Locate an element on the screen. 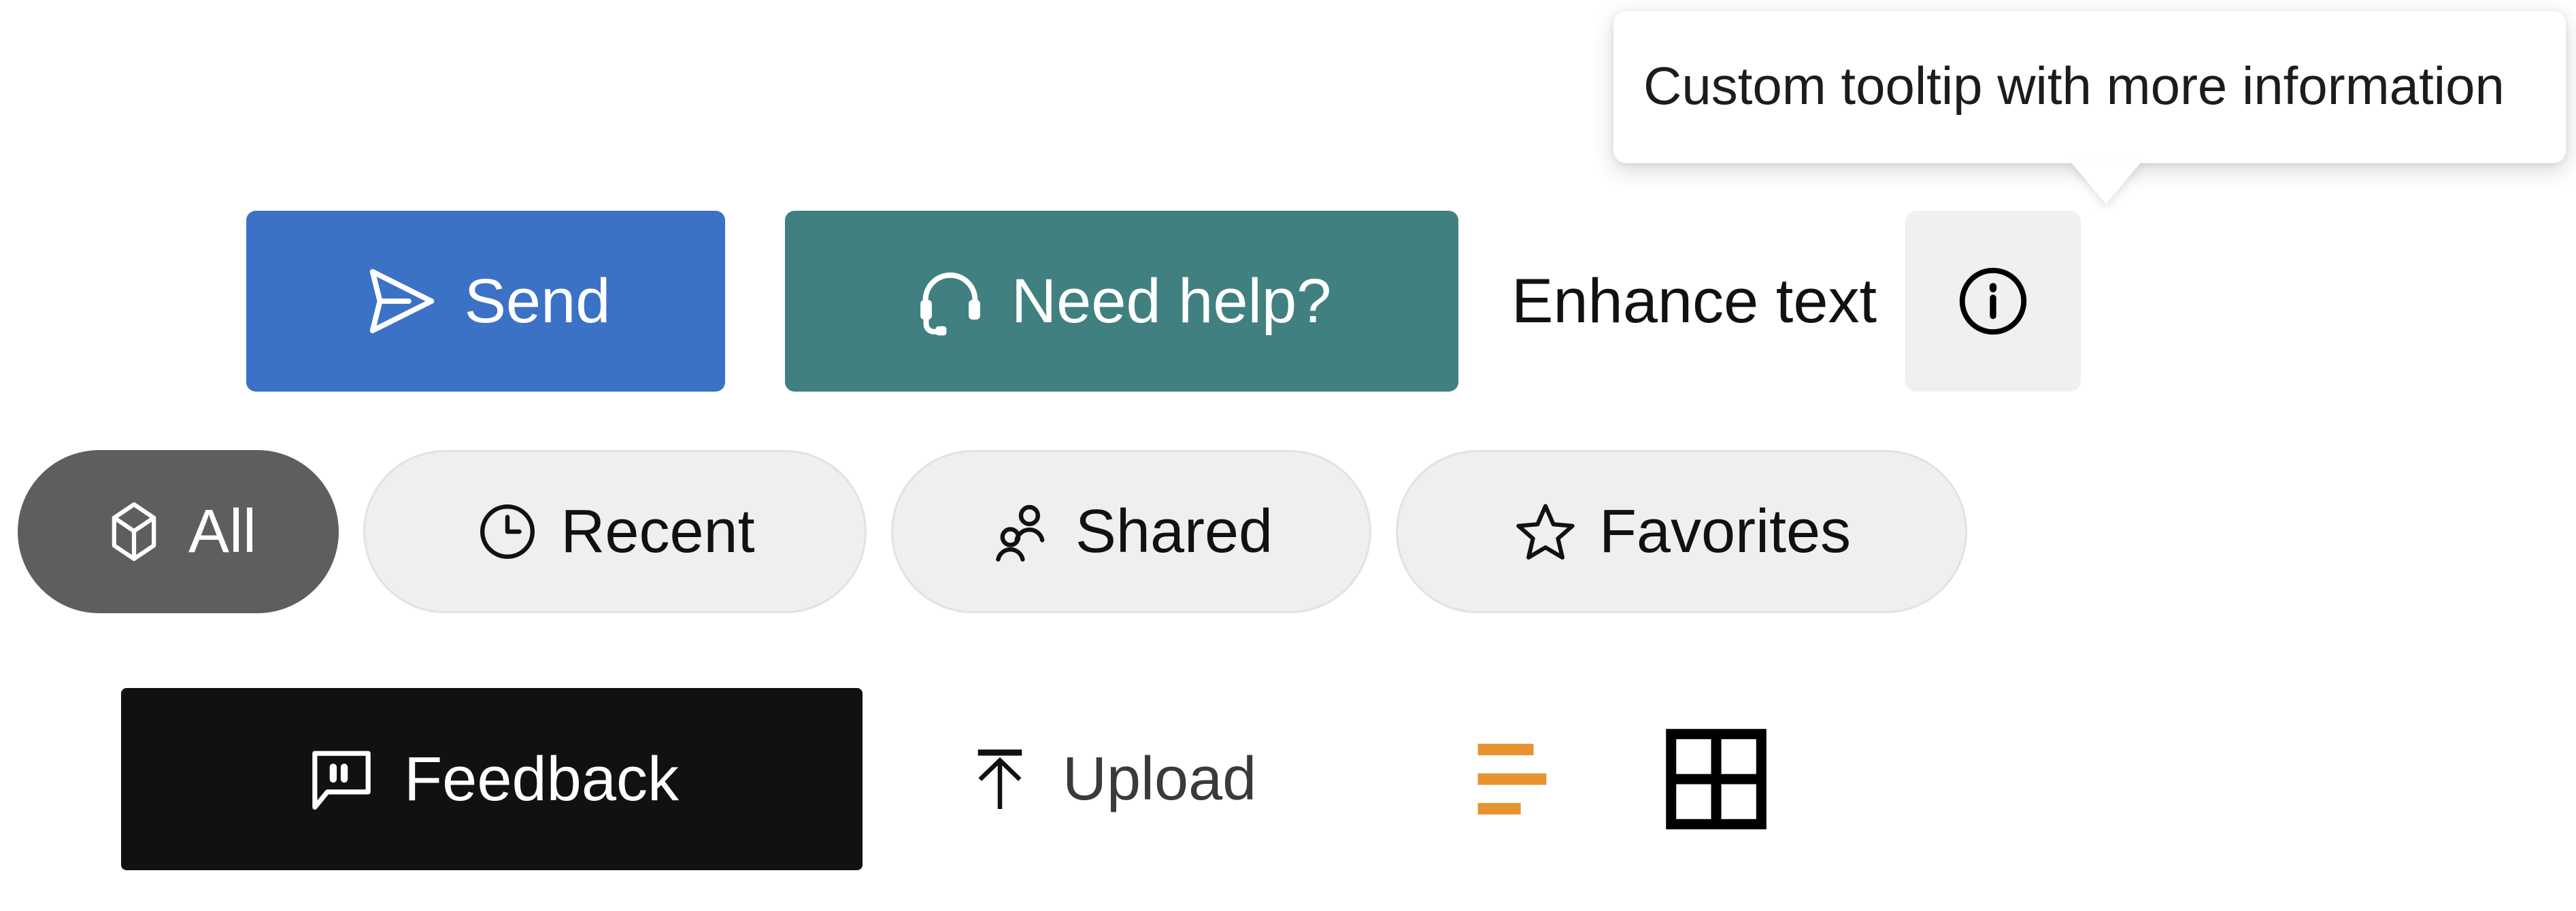  enhance-text-label: Enhance text is located at coordinates (1694, 301).